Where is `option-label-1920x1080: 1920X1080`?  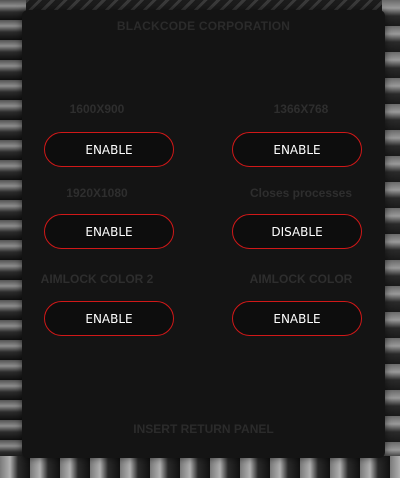
option-label-1920x1080: 1920X1080 is located at coordinates (97, 193).